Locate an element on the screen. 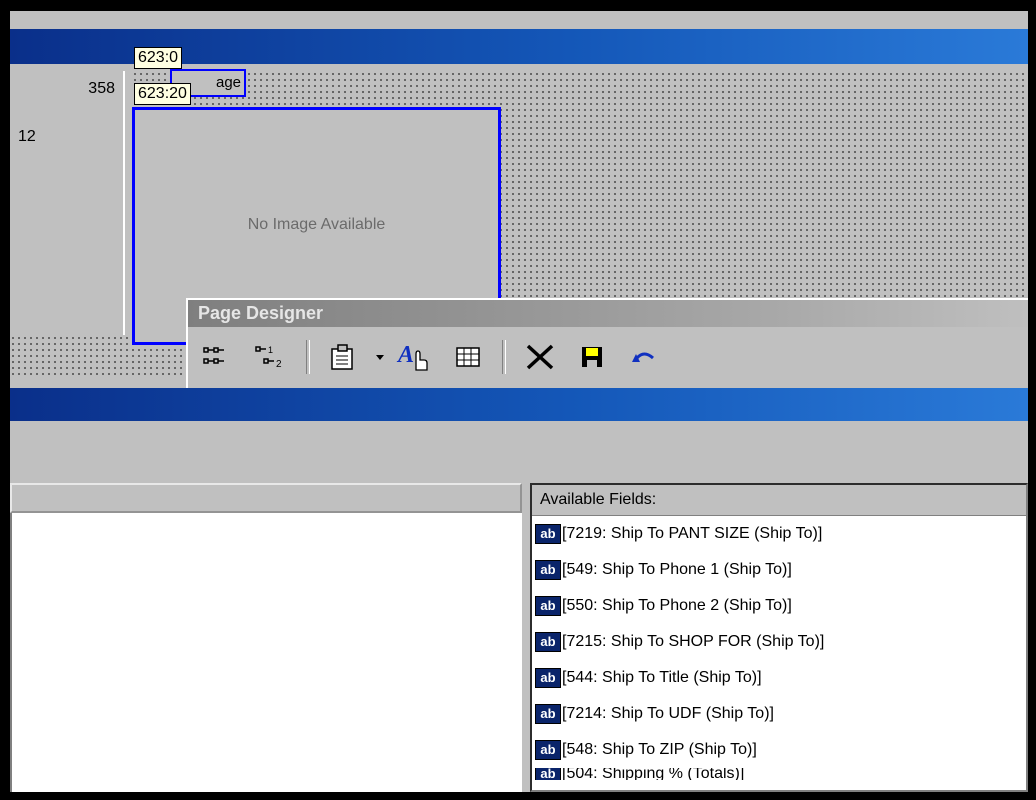  page-designer-title: Page Designer is located at coordinates (608, 313).